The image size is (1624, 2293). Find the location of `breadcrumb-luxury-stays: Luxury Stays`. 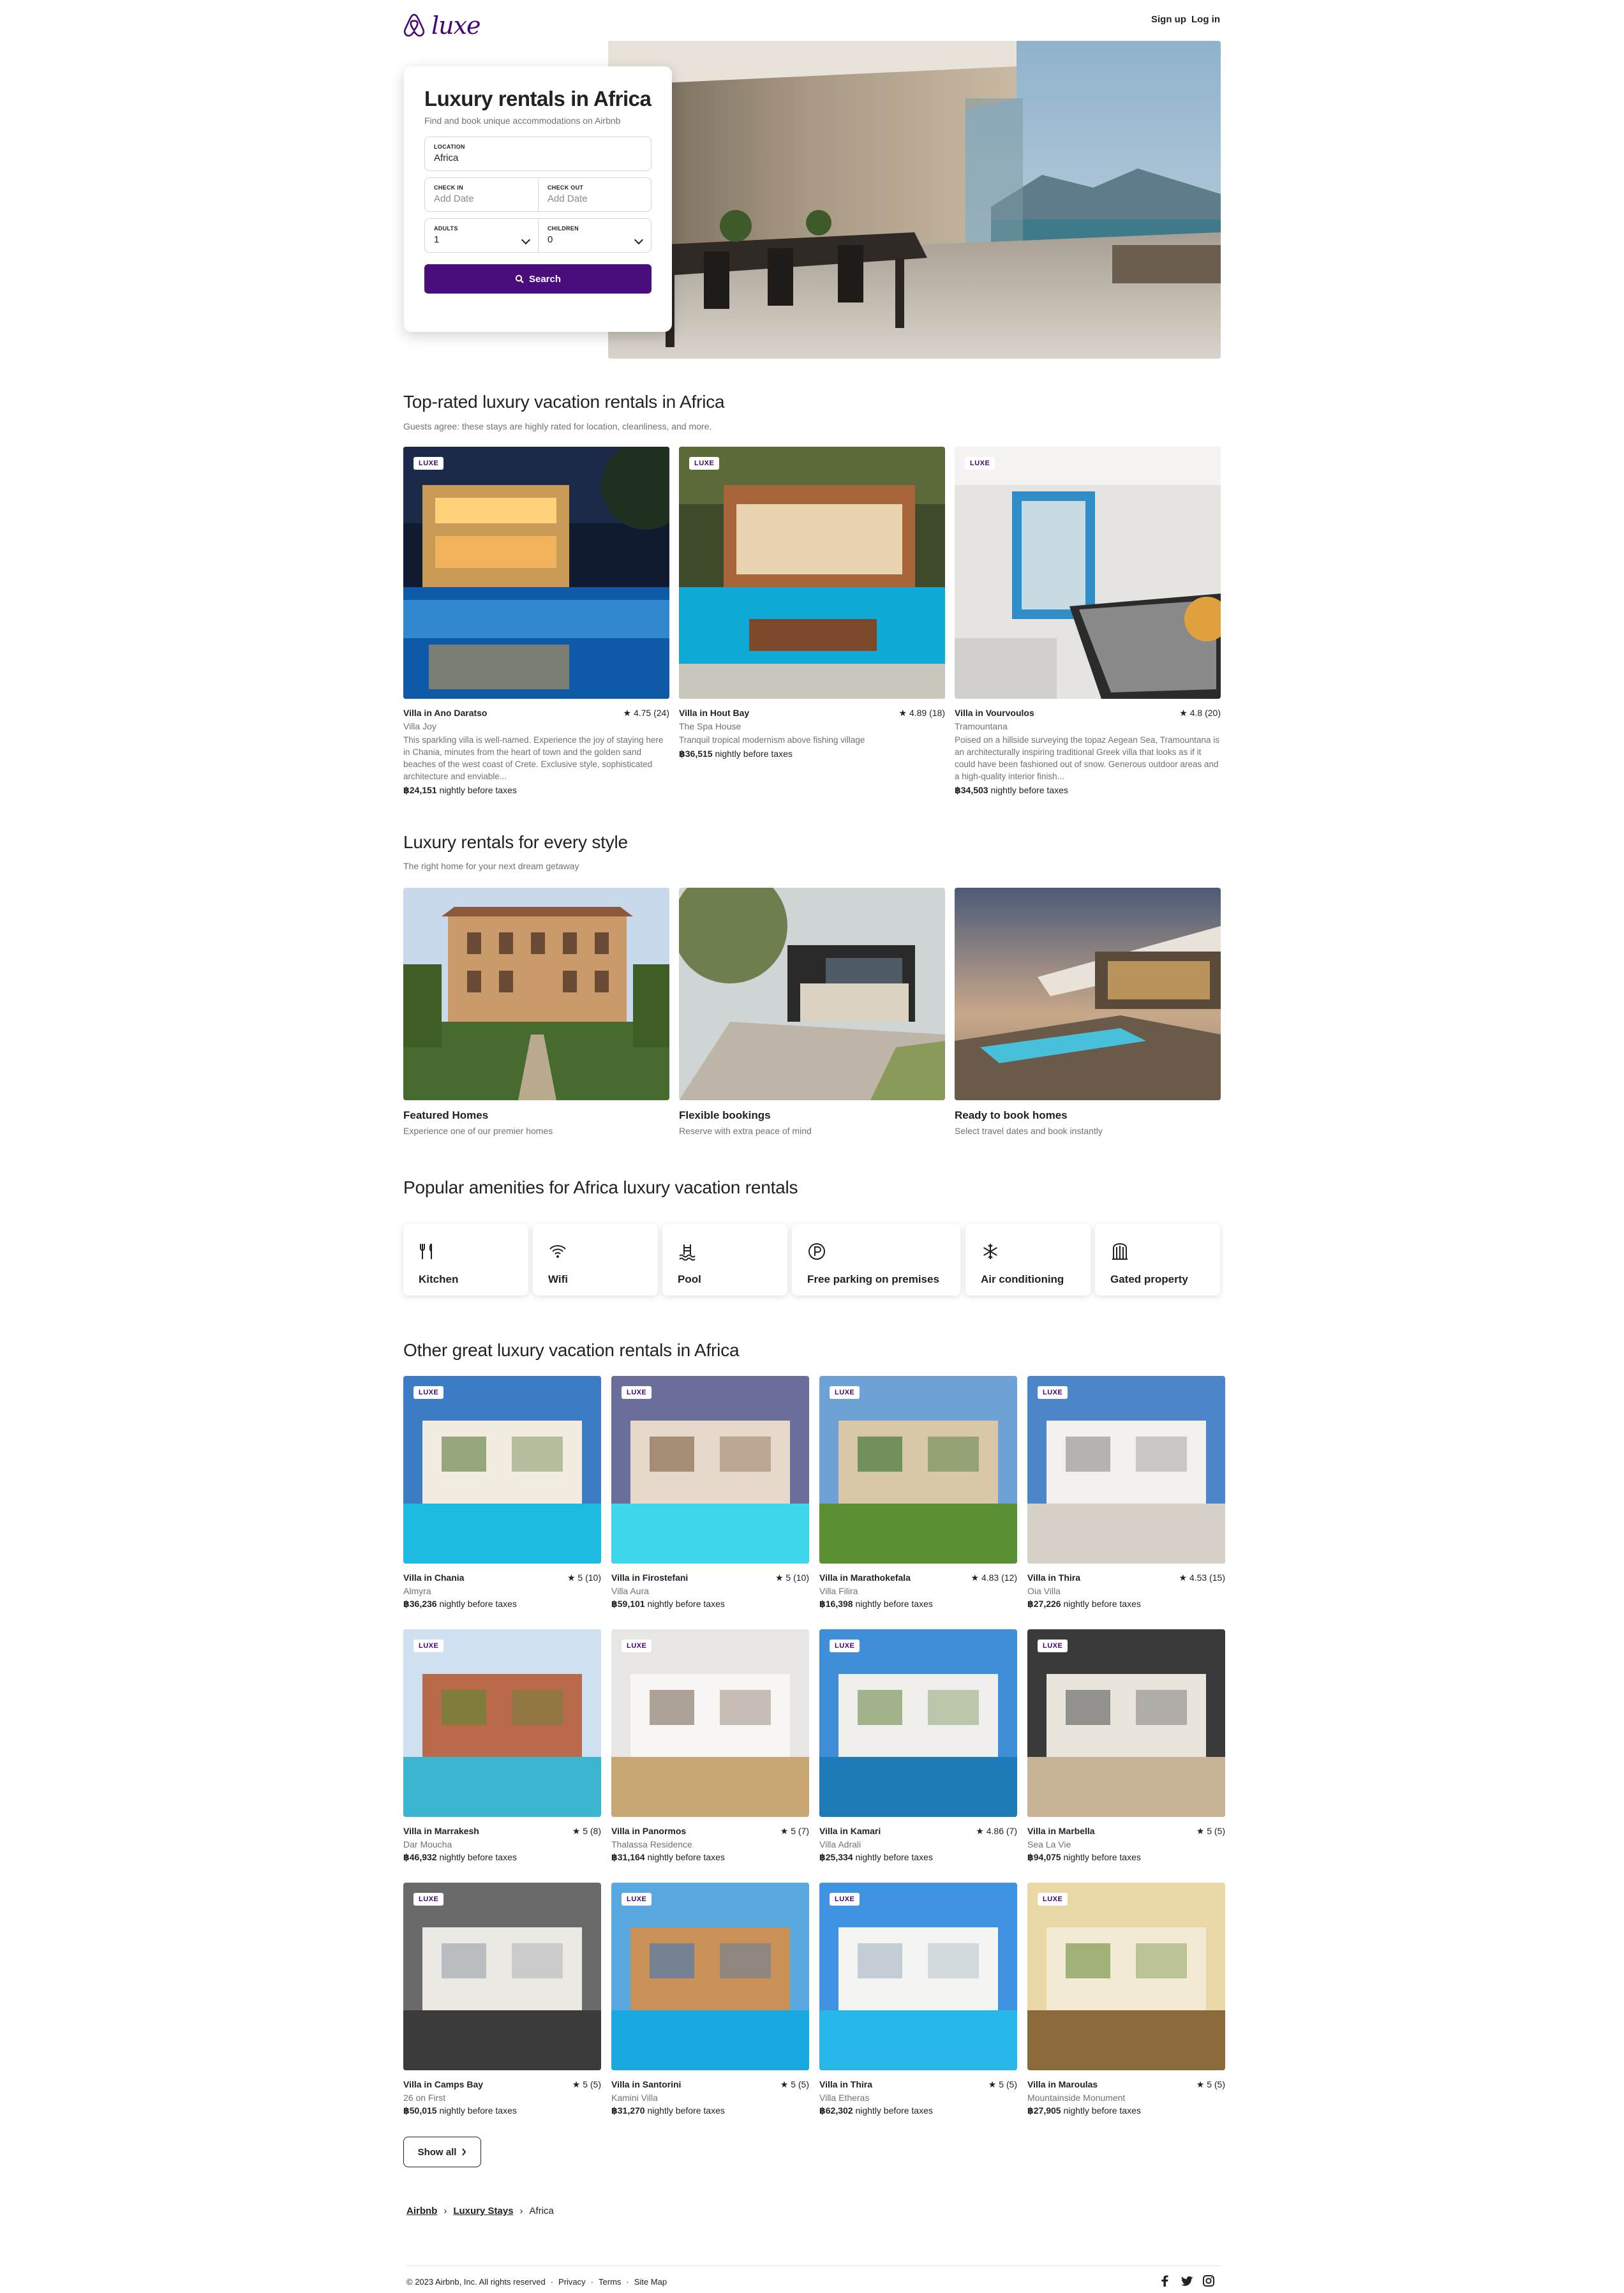

breadcrumb-luxury-stays: Luxury Stays is located at coordinates (483, 2211).